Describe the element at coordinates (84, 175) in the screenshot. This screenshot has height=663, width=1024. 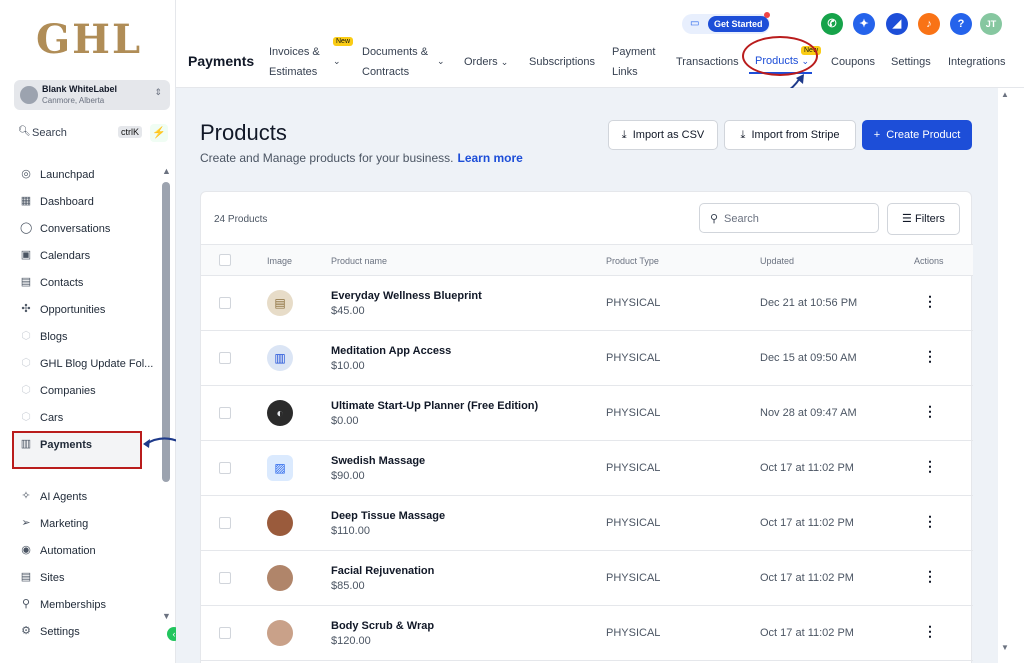
I see `sidebar-item-launchpad: ◎ Launchpad` at that location.